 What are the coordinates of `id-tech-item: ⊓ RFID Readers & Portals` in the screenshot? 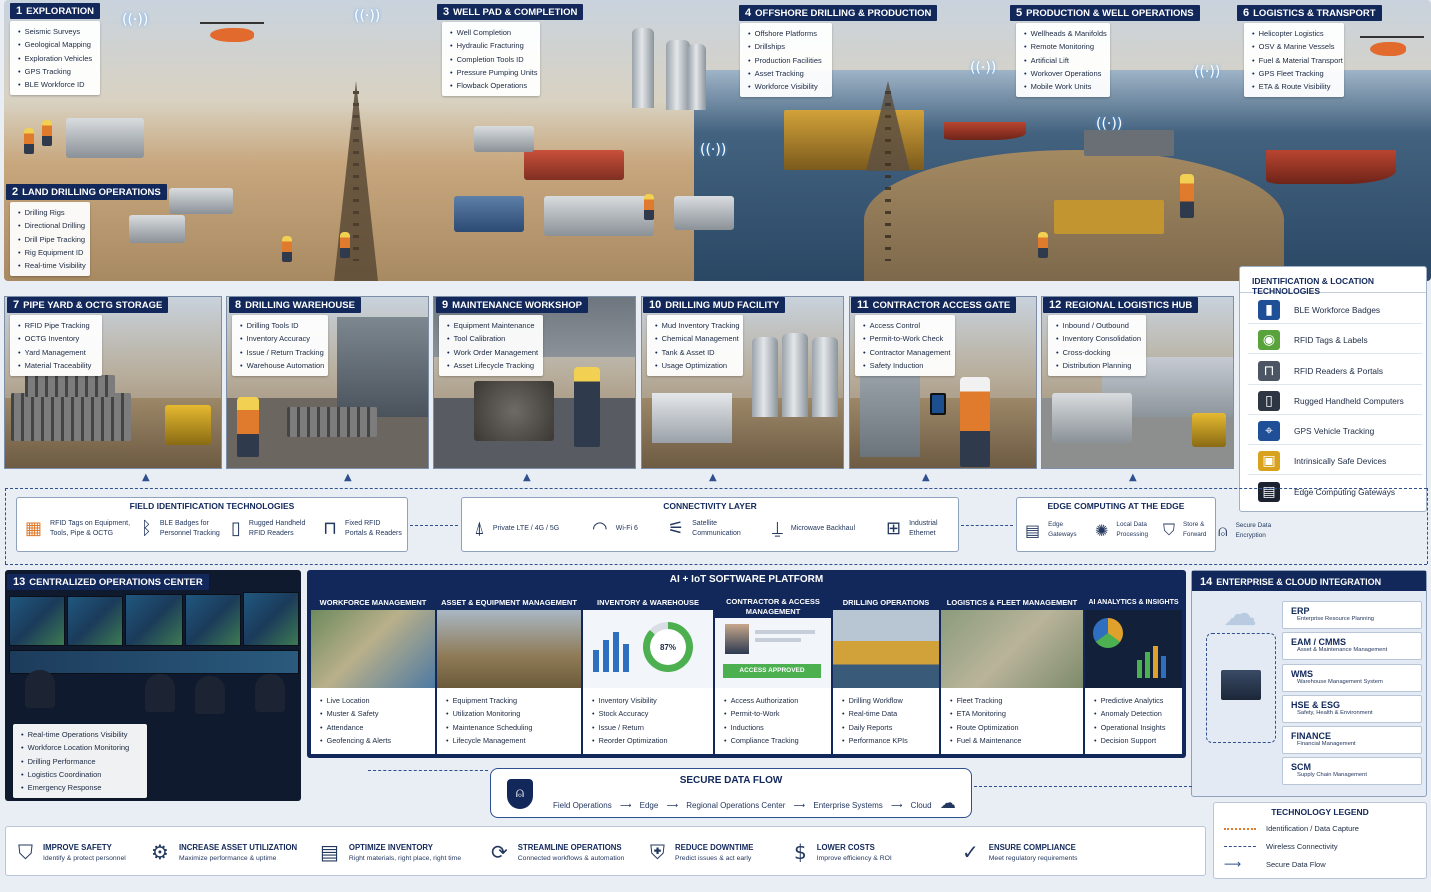 It's located at (1335, 371).